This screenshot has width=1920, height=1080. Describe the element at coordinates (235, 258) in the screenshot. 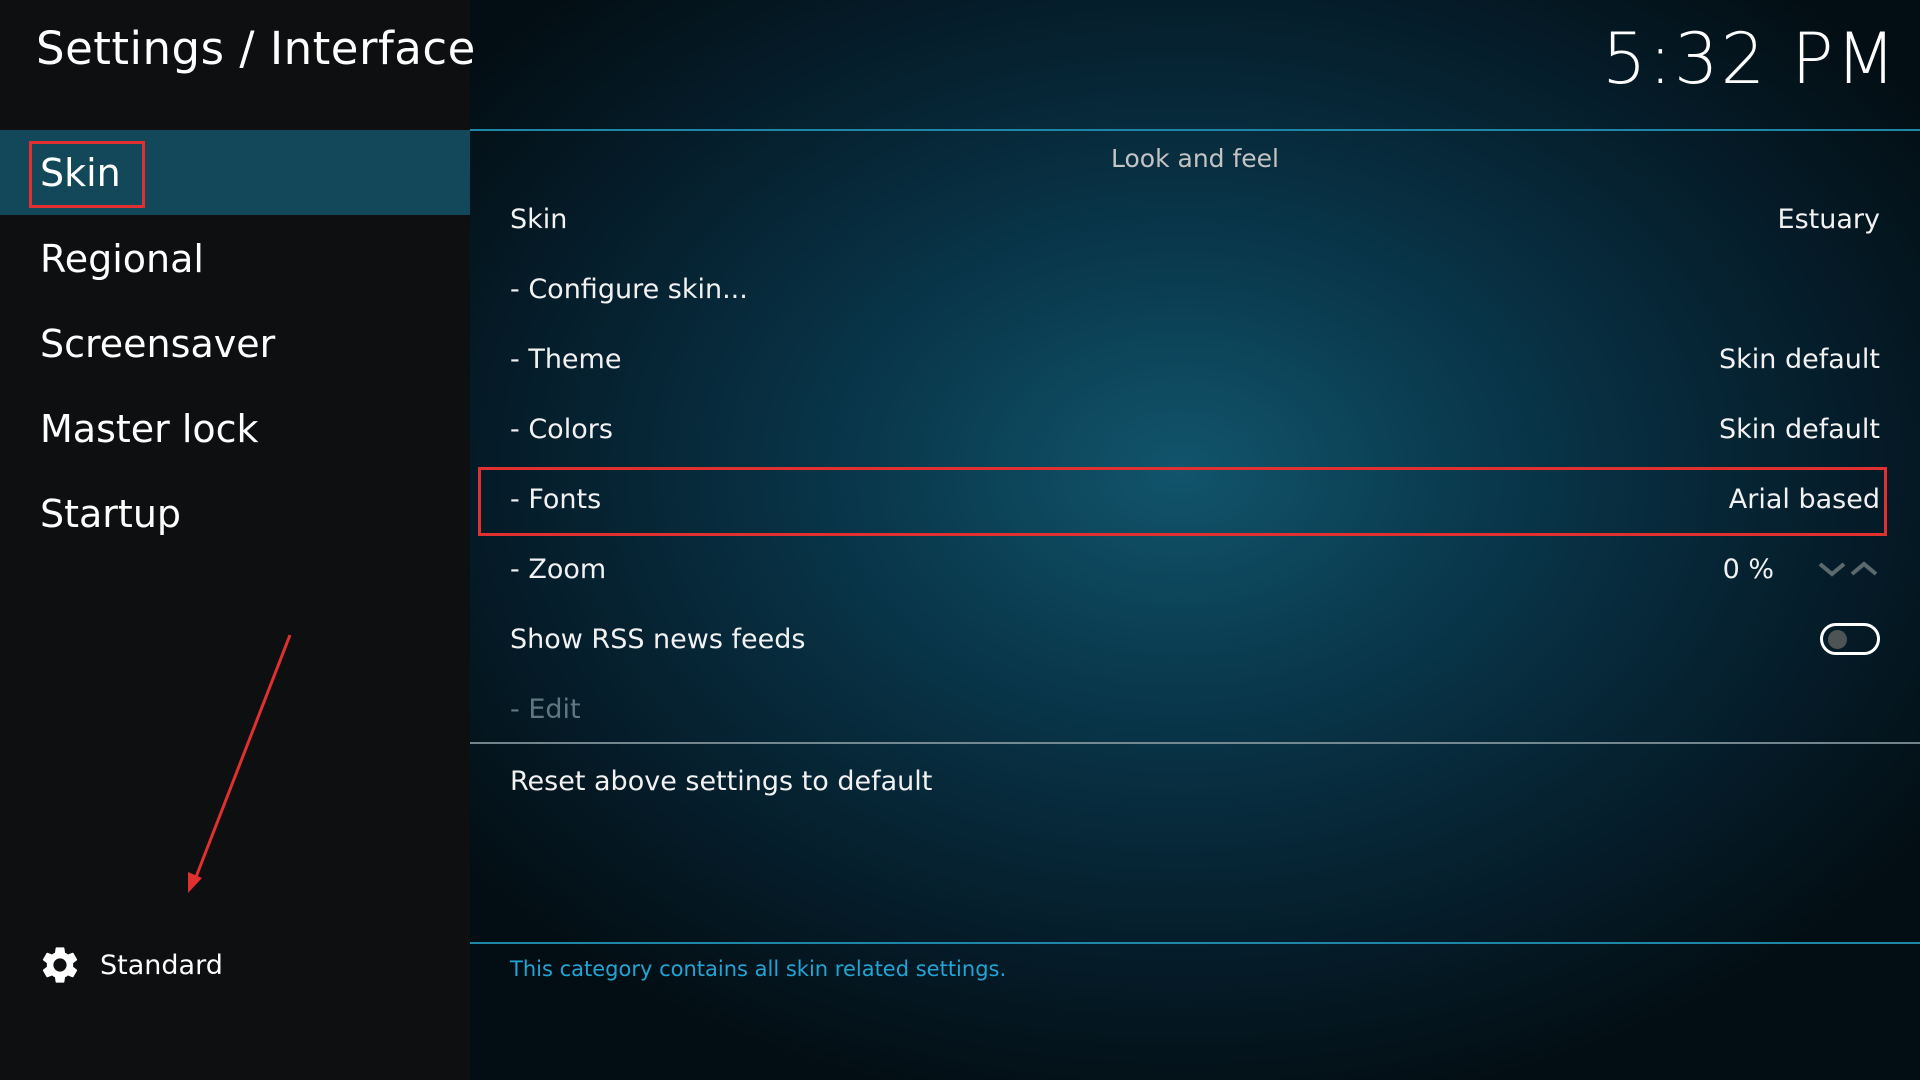

I see `sidebar-item-regional: Regional` at that location.